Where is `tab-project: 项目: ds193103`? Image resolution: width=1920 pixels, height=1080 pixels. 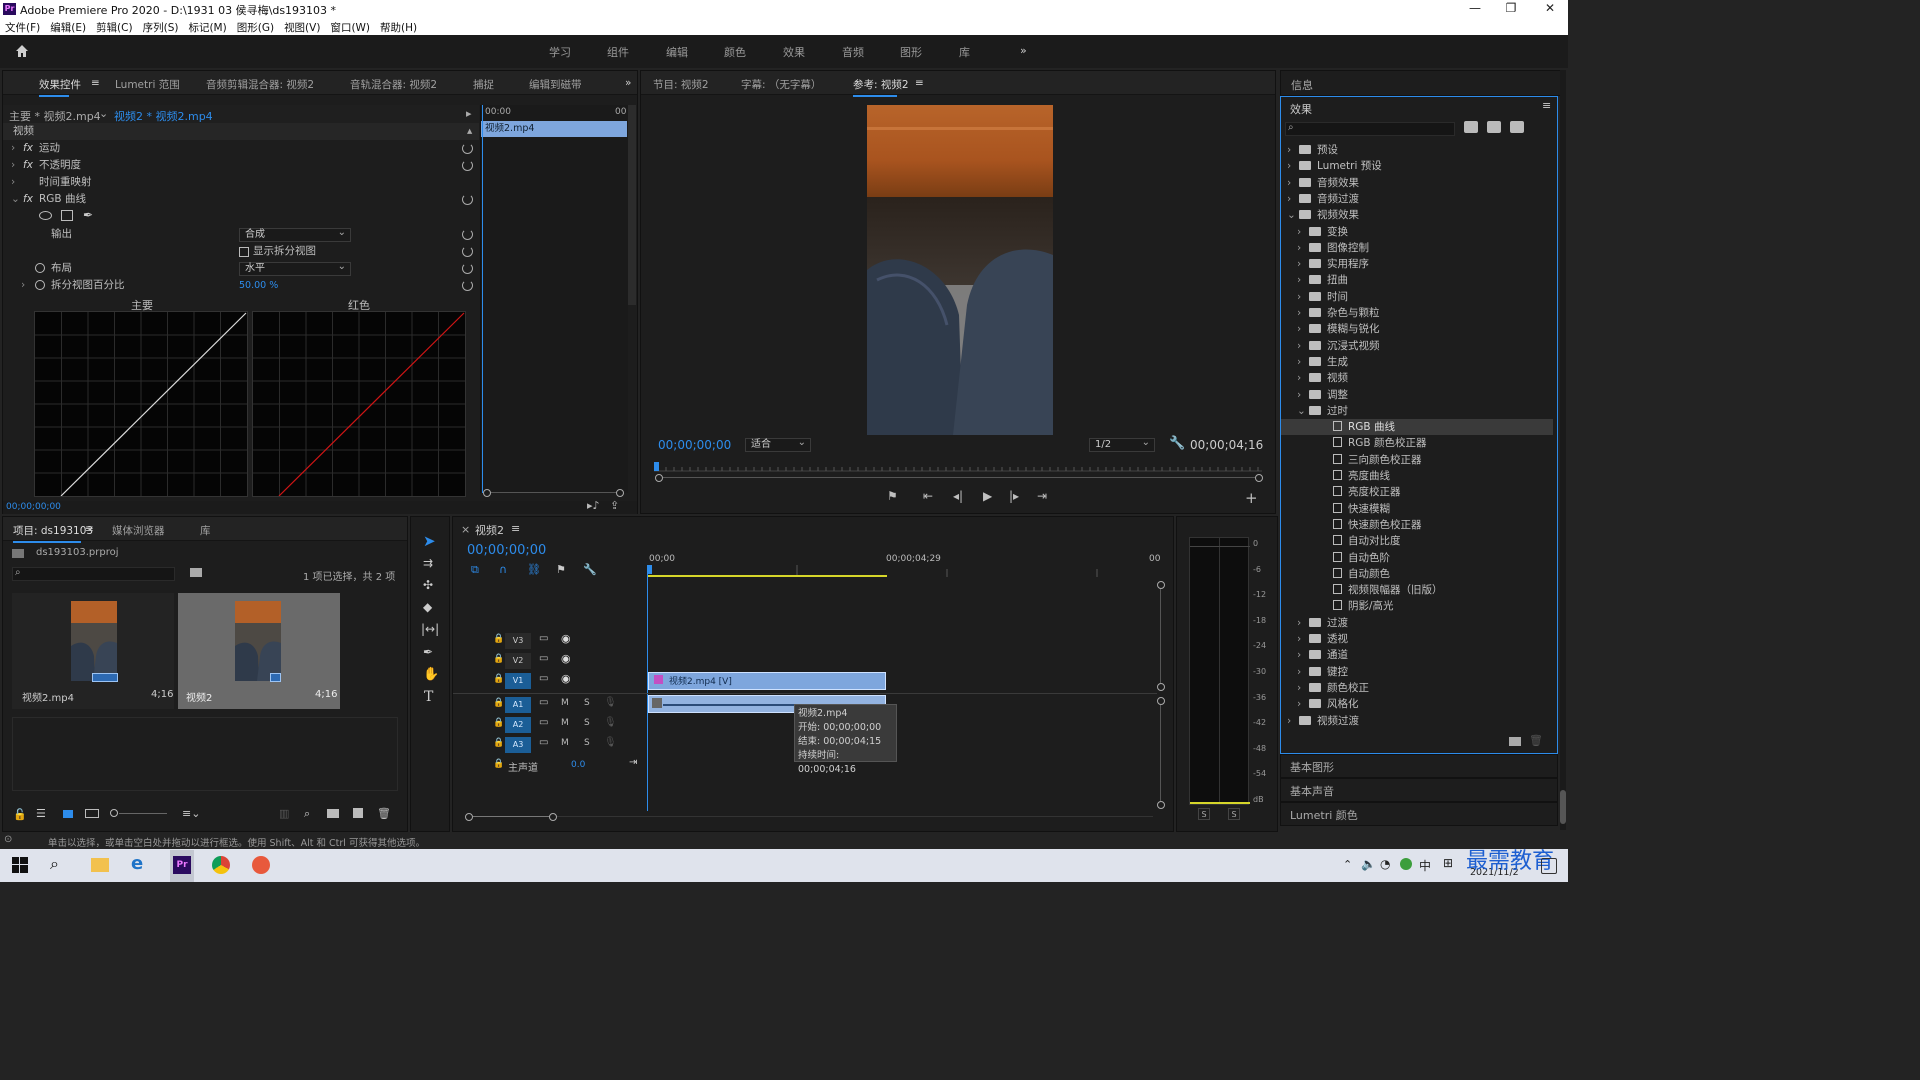 tab-project: 项目: ds193103 is located at coordinates (53, 533).